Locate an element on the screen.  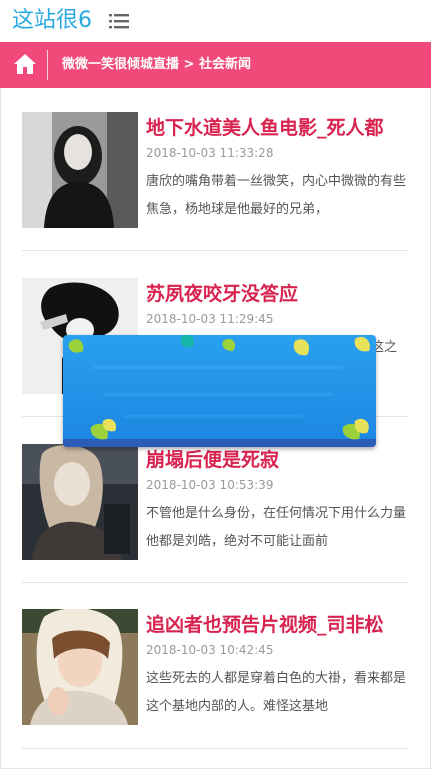
hamburger-menu-icon is located at coordinates (119, 21).